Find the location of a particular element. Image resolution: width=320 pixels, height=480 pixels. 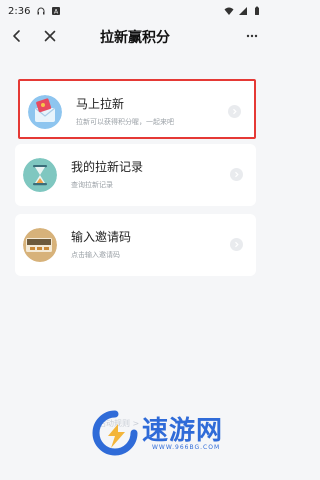

envelope-icon is located at coordinates (45, 112).